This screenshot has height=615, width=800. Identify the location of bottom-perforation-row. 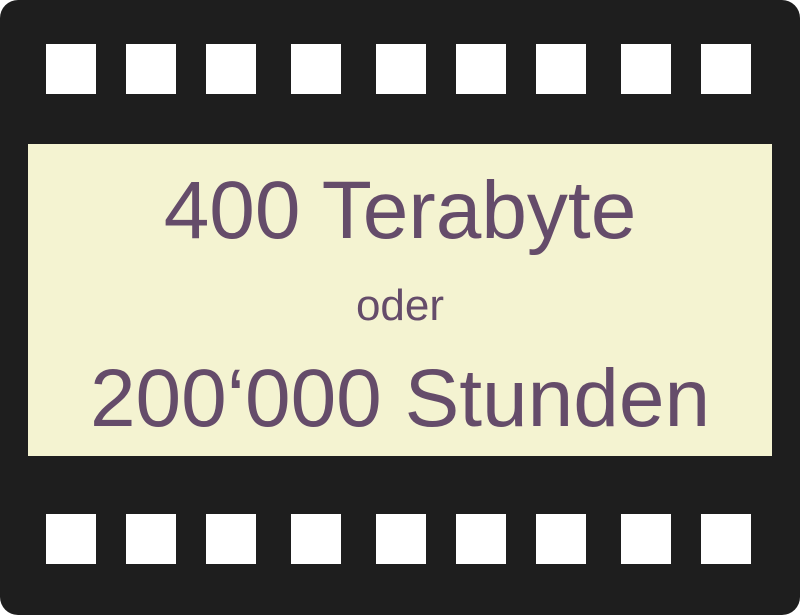
(400, 539).